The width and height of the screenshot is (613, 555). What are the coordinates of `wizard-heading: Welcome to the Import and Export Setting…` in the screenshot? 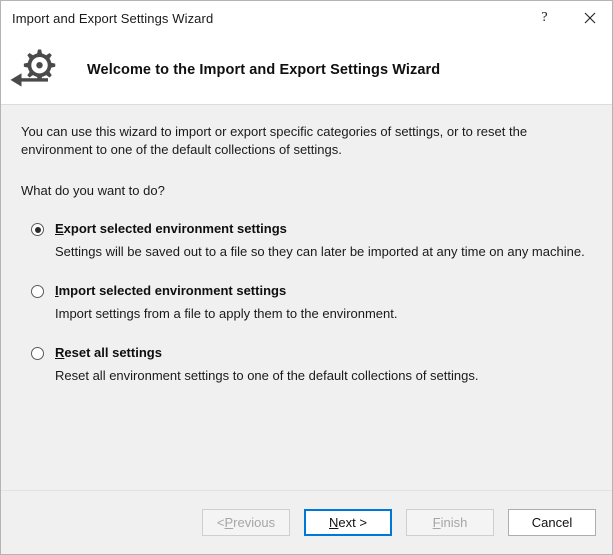 It's located at (264, 69).